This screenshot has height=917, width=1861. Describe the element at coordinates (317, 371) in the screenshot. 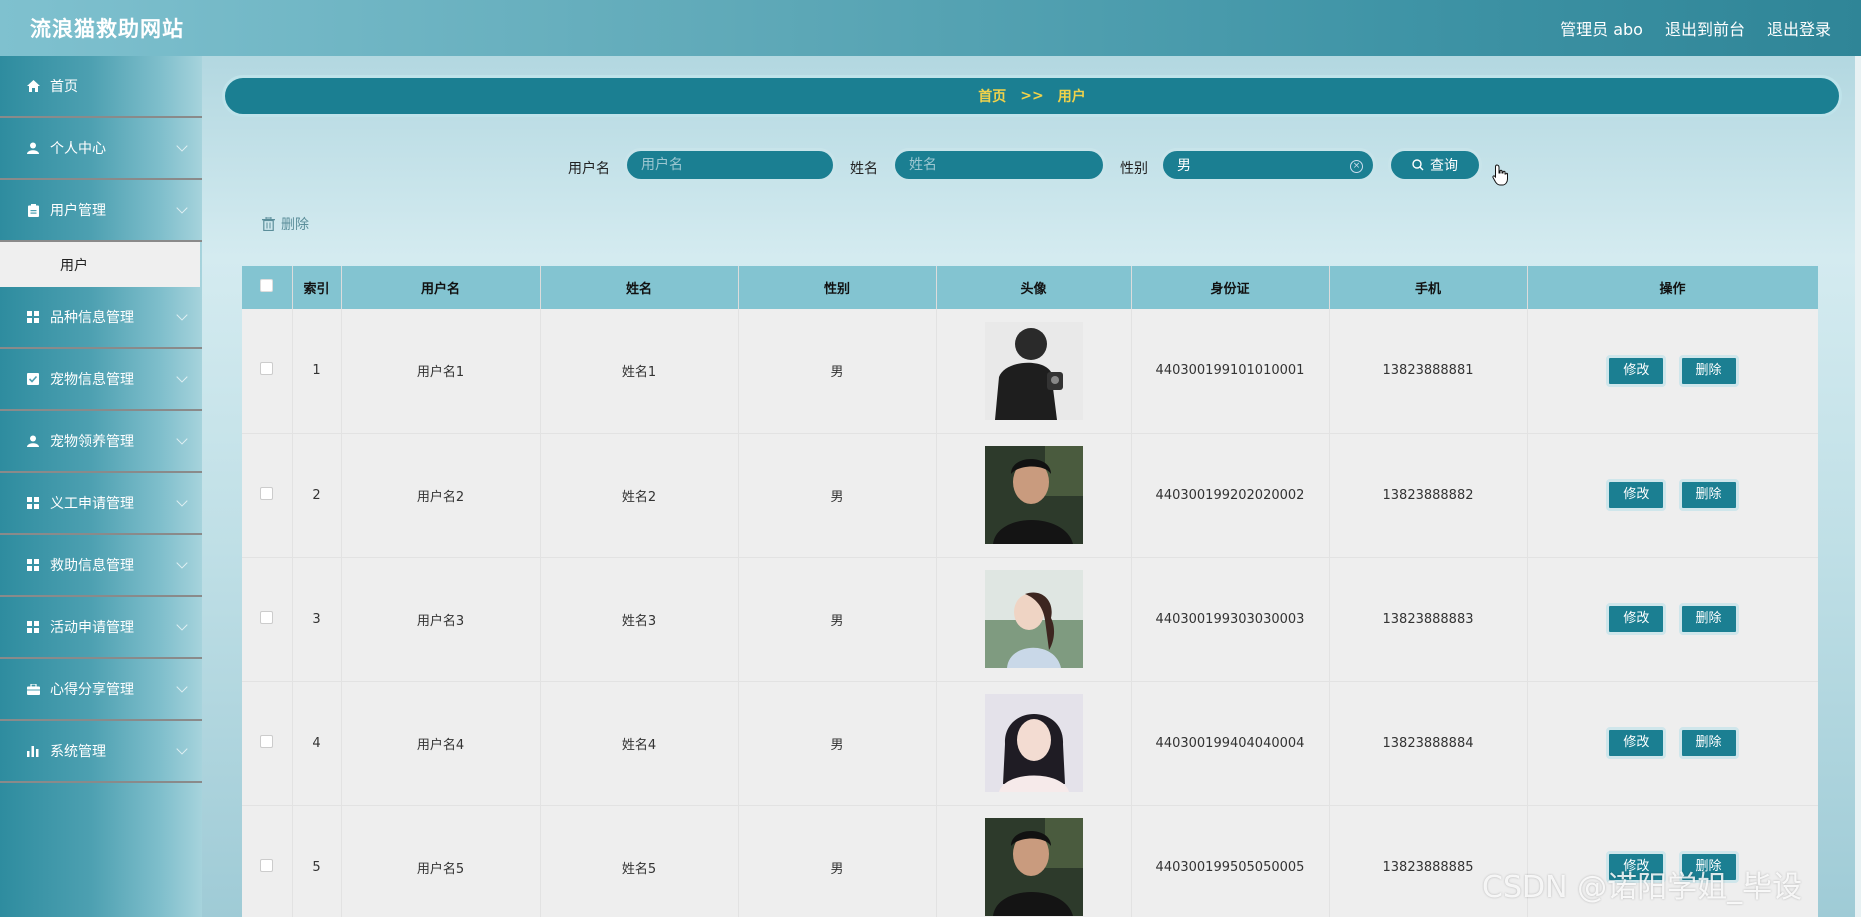

I see `cell-index: 1` at that location.